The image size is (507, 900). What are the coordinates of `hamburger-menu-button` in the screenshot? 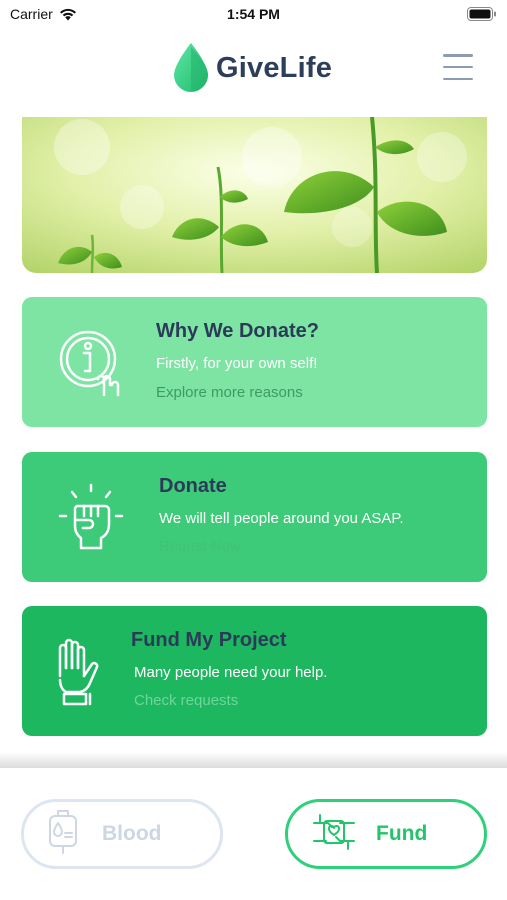 It's located at (458, 67).